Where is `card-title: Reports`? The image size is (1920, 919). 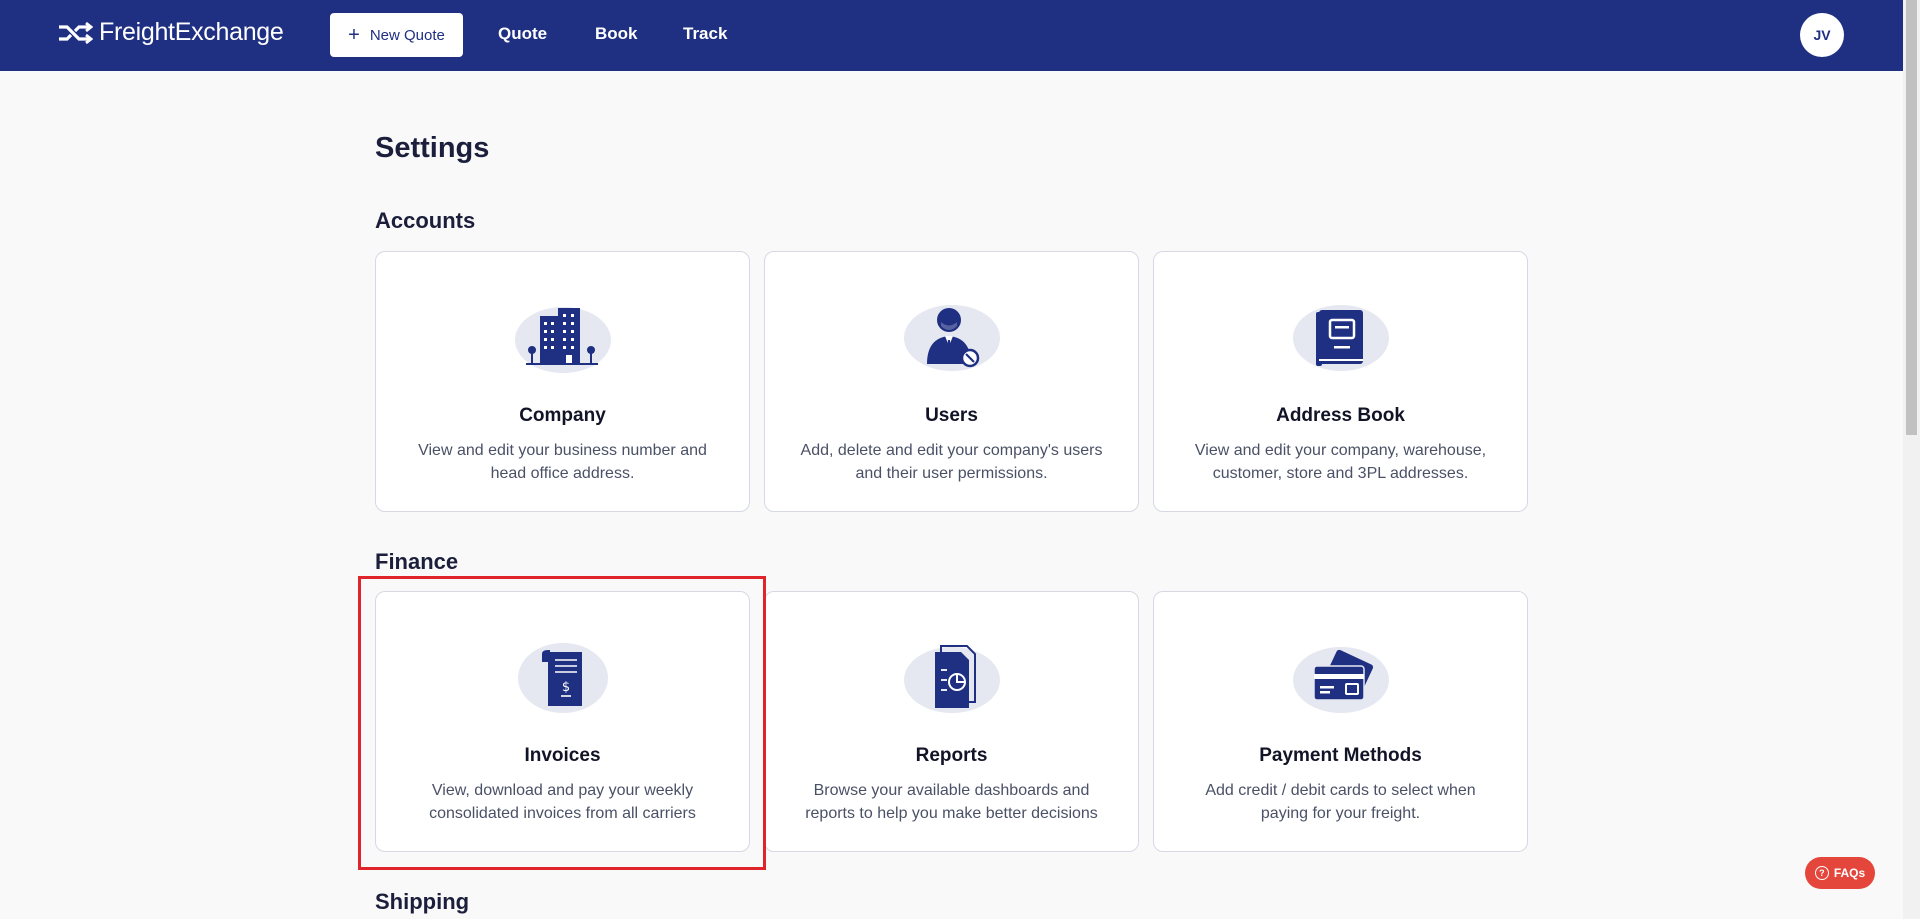 card-title: Reports is located at coordinates (951, 755).